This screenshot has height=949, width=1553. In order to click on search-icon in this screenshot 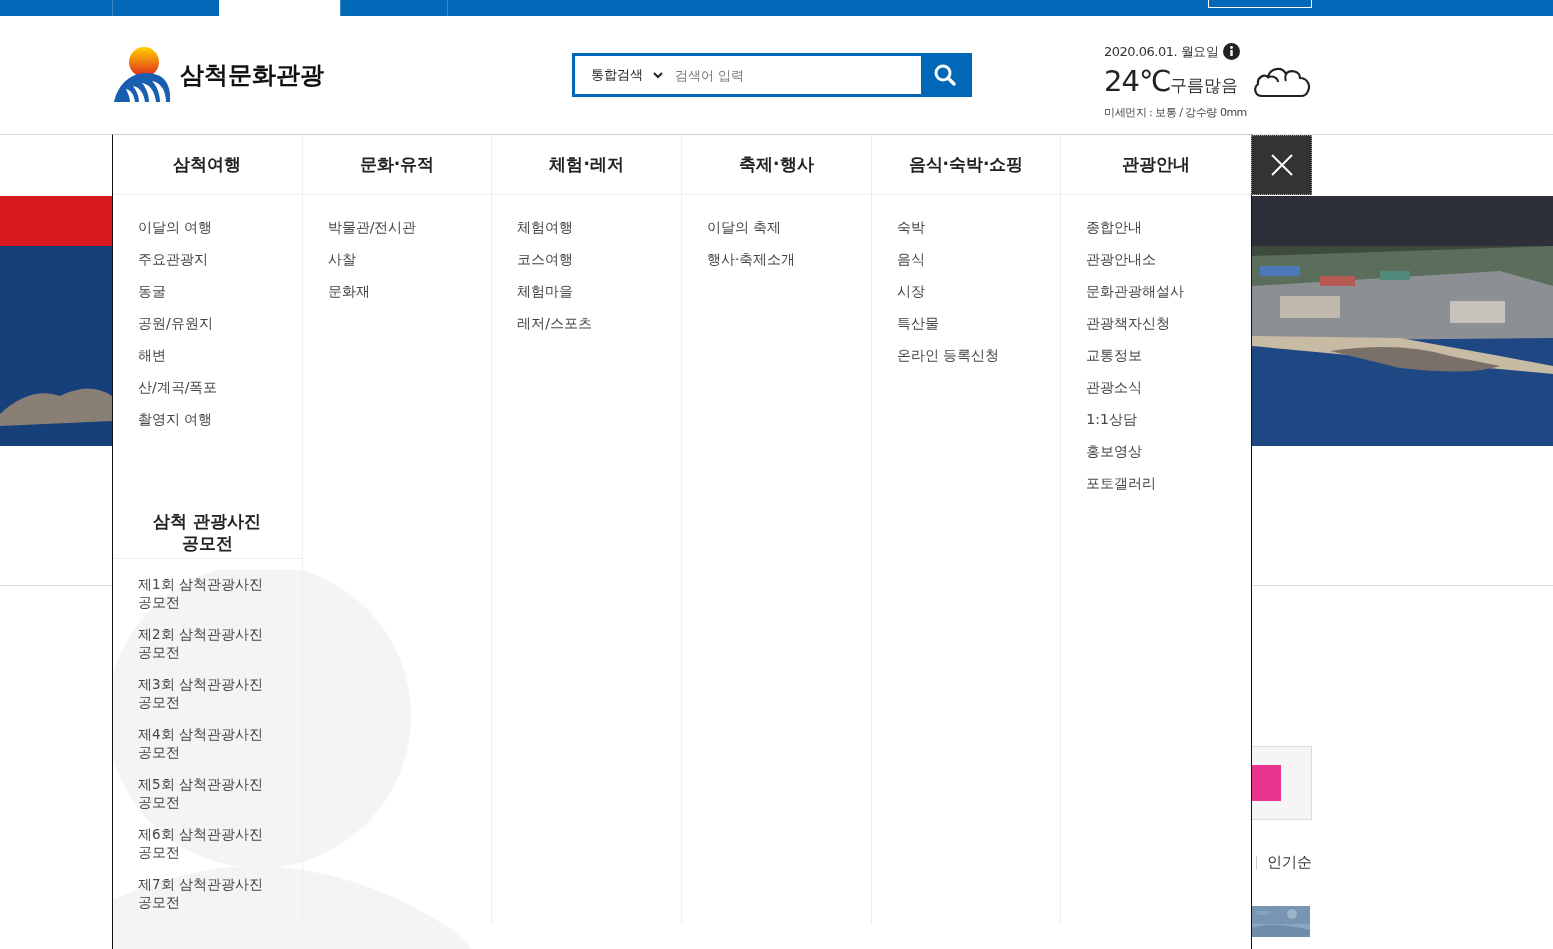, I will do `click(945, 75)`.